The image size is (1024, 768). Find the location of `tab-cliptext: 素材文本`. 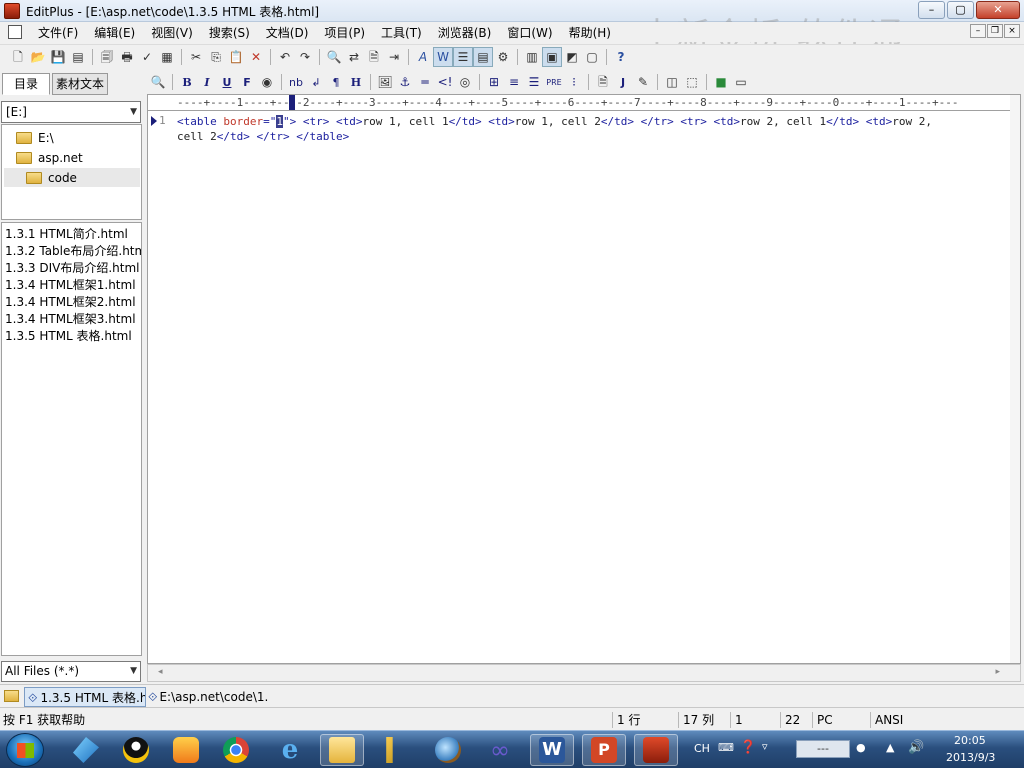

tab-cliptext: 素材文本 is located at coordinates (80, 84).